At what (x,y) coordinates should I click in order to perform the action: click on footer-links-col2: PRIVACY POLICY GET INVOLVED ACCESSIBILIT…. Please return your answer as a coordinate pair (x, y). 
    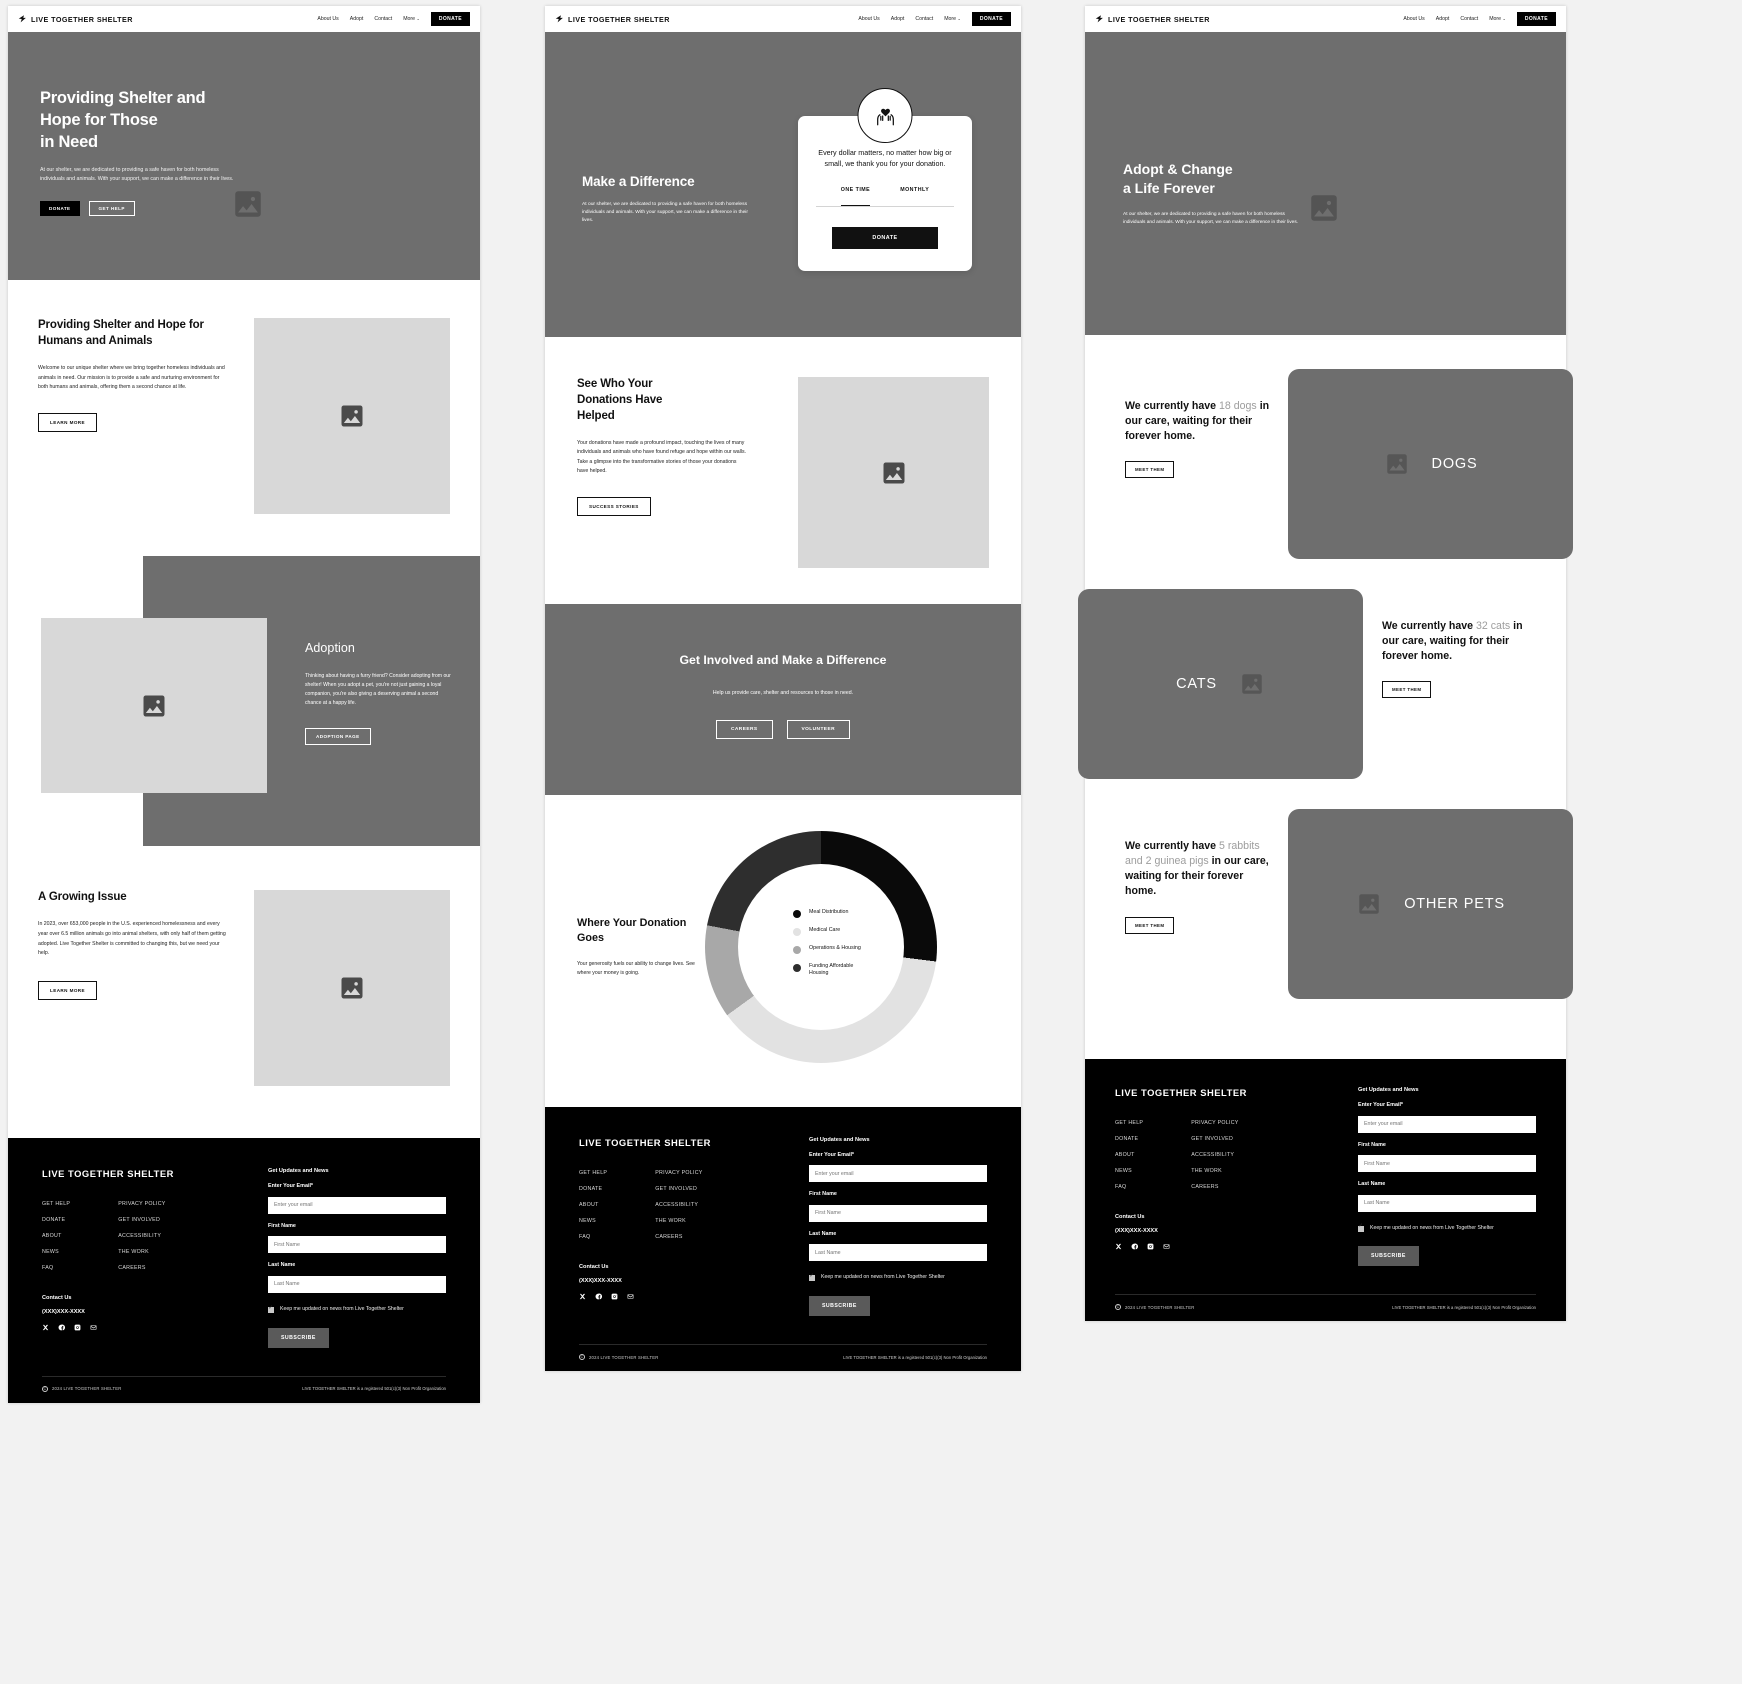
    Looking at the image, I should click on (678, 1205).